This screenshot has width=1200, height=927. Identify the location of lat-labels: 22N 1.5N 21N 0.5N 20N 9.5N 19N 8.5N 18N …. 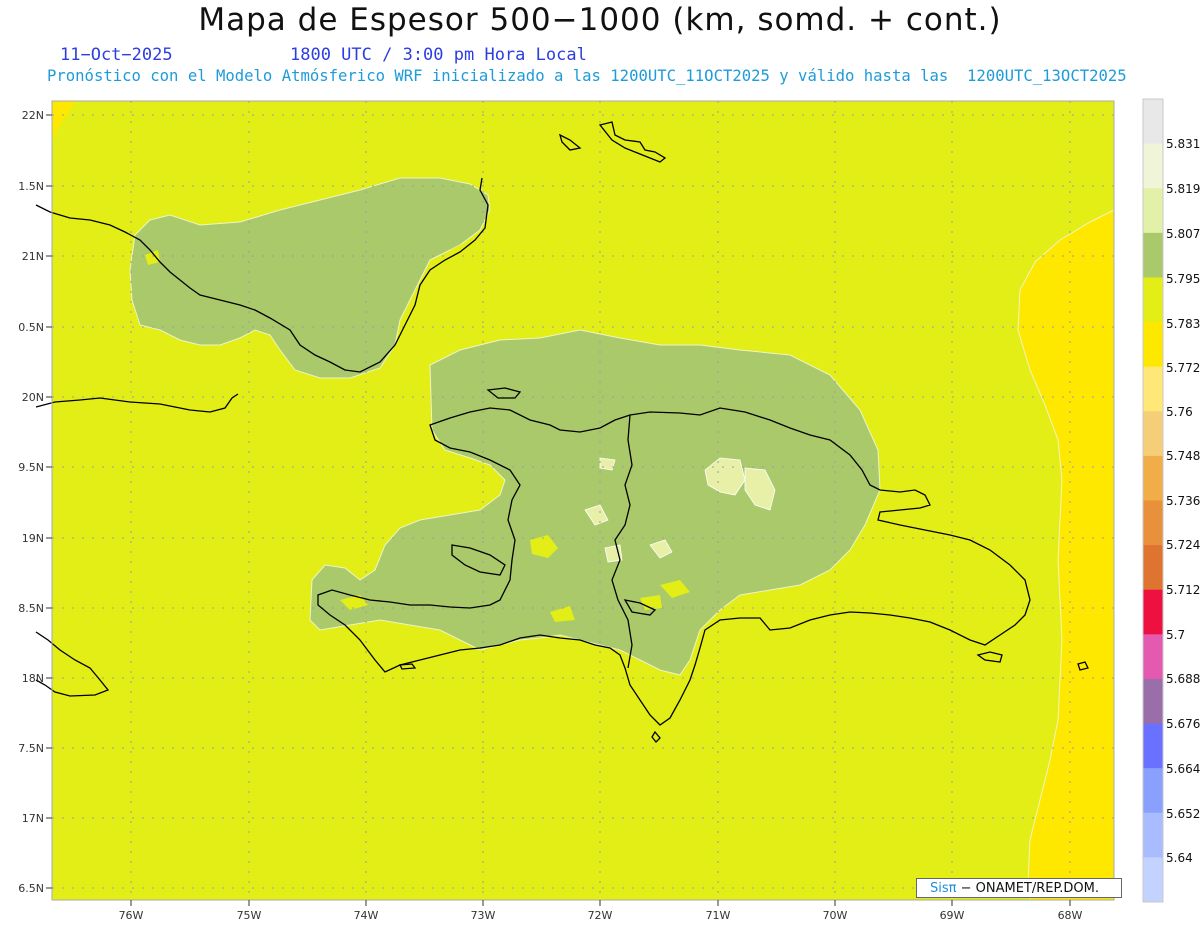
(31, 502).